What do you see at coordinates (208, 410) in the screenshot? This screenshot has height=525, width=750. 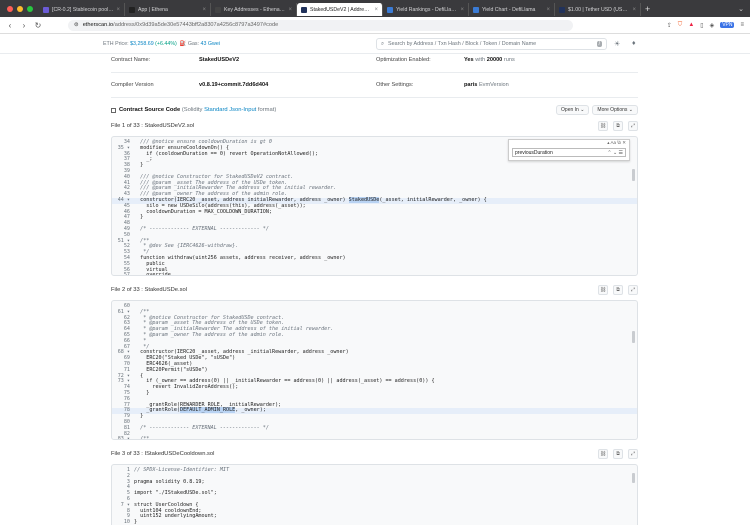 I see `search-match-highlight: DEFAULT_ADMIN_ROLE` at bounding box center [208, 410].